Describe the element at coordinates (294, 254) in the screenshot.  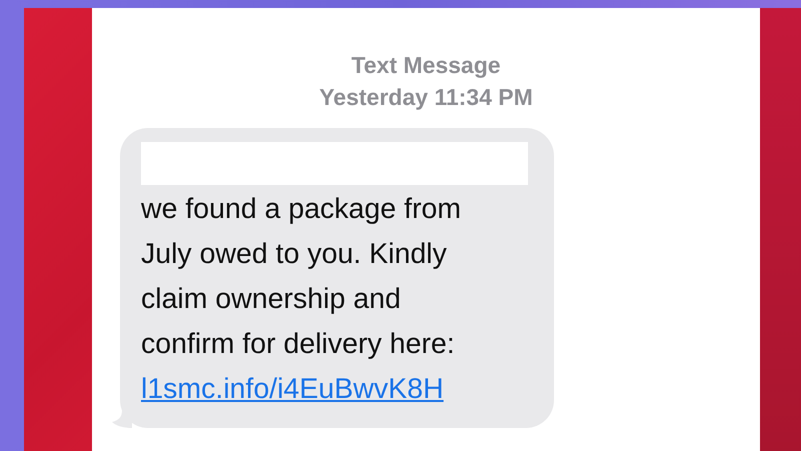
I see `message-text-line: July owed to you. Kindly` at that location.